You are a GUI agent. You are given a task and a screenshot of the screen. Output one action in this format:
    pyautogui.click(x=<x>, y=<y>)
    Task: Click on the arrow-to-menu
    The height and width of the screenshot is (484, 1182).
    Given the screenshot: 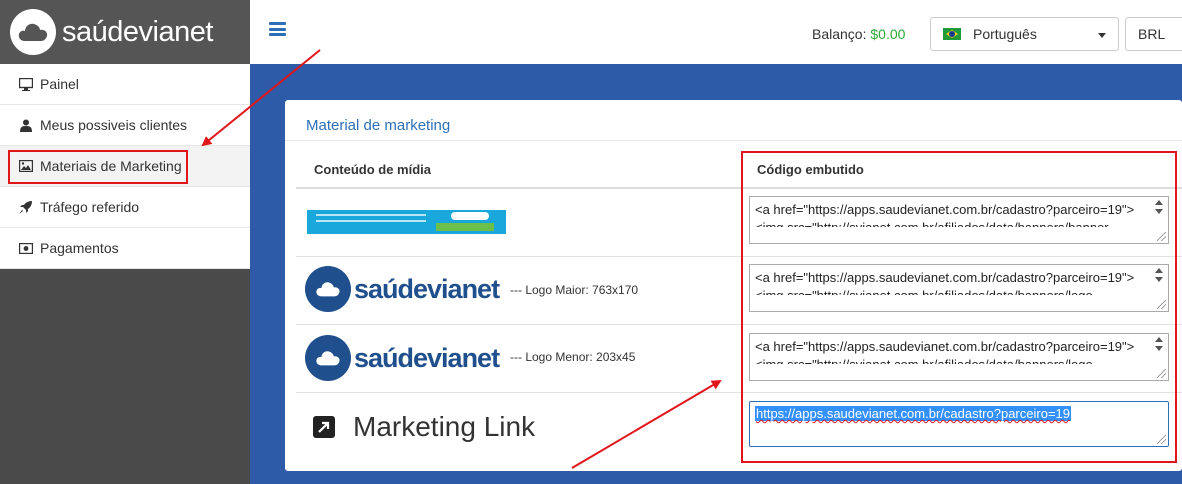 What is the action you would take?
    pyautogui.click(x=261, y=98)
    